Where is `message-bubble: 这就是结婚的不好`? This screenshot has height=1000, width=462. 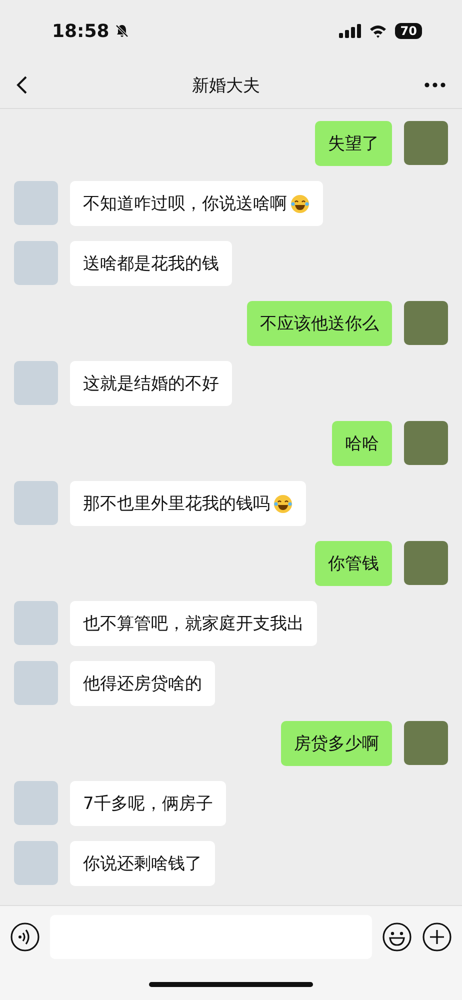
message-bubble: 这就是结婚的不好 is located at coordinates (151, 383).